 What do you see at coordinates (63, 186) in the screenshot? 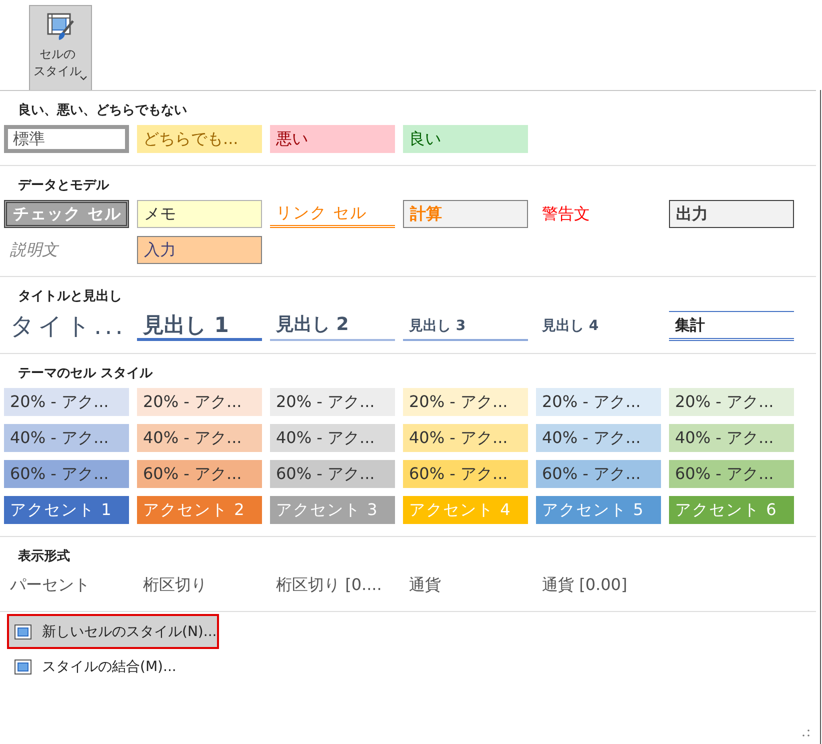
I see `section-heading: データとモデル` at bounding box center [63, 186].